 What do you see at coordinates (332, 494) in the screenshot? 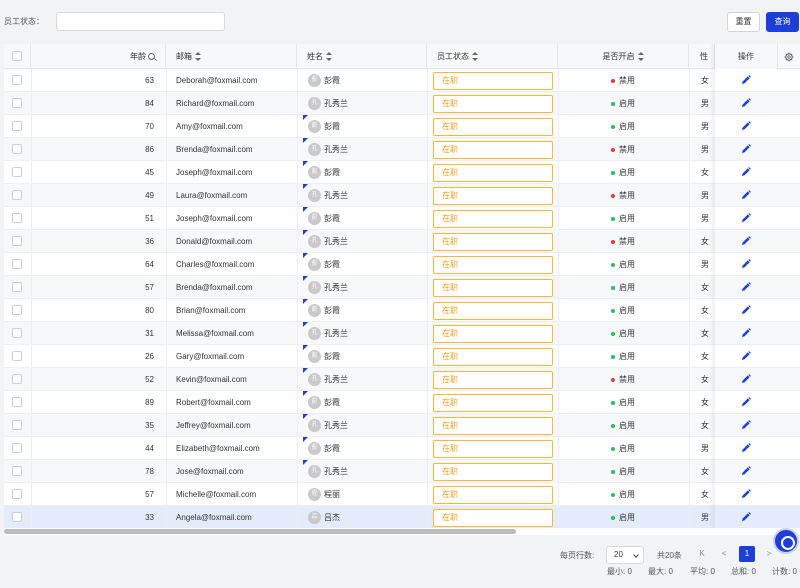
I see `name-cell: 程丽` at bounding box center [332, 494].